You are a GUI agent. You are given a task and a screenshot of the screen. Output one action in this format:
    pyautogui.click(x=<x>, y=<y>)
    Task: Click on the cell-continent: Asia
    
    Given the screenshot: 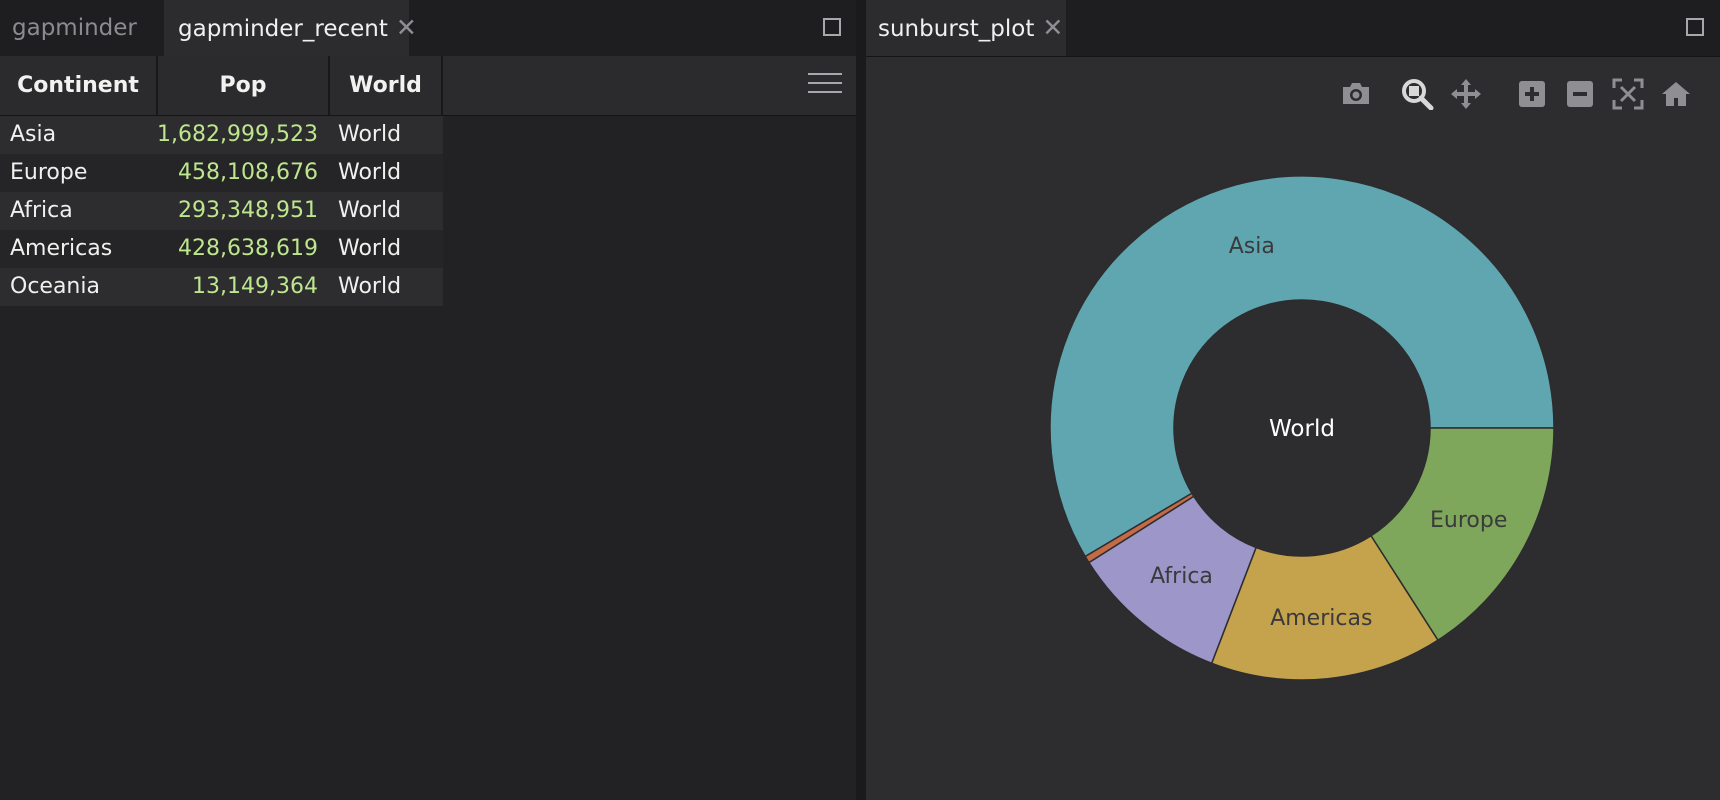 What is the action you would take?
    pyautogui.click(x=33, y=134)
    